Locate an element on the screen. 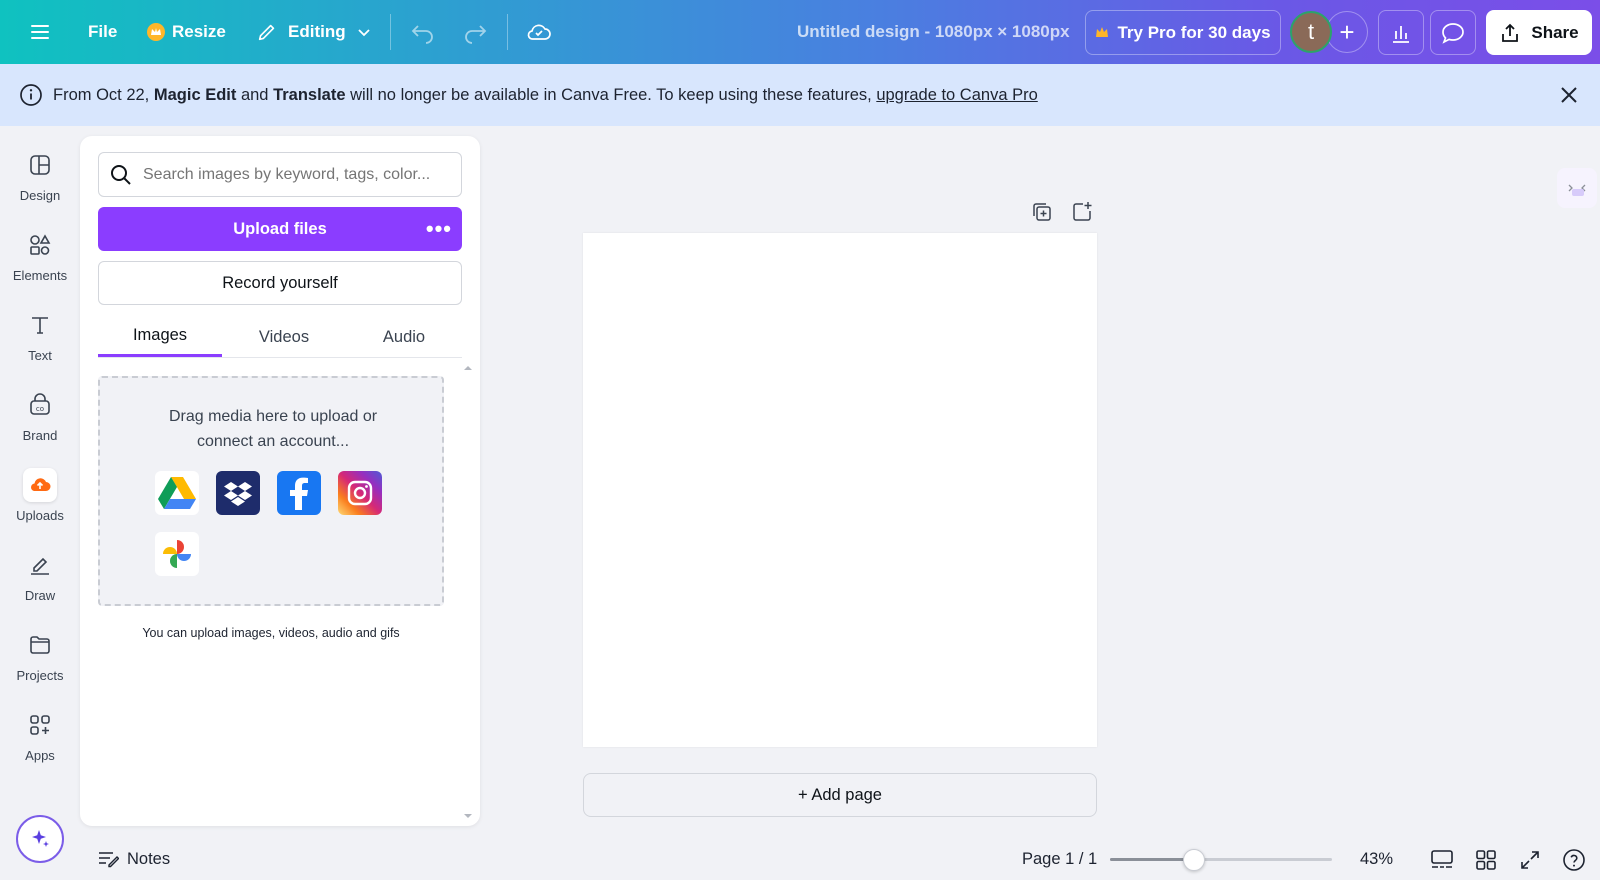 The image size is (1600, 880). upgrade-link: upgrade to Canva Pro is located at coordinates (956, 95).